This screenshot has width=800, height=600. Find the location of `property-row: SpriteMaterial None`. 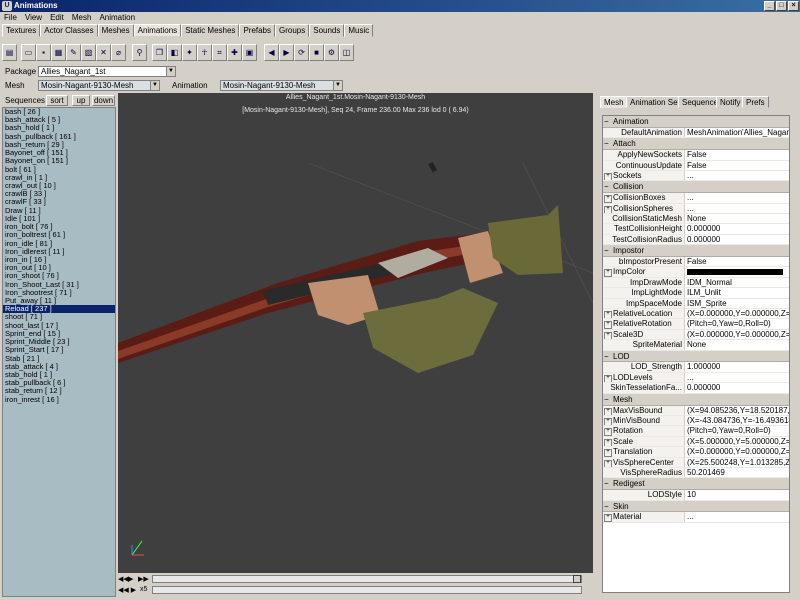

property-row: SpriteMaterial None is located at coordinates (696, 345).